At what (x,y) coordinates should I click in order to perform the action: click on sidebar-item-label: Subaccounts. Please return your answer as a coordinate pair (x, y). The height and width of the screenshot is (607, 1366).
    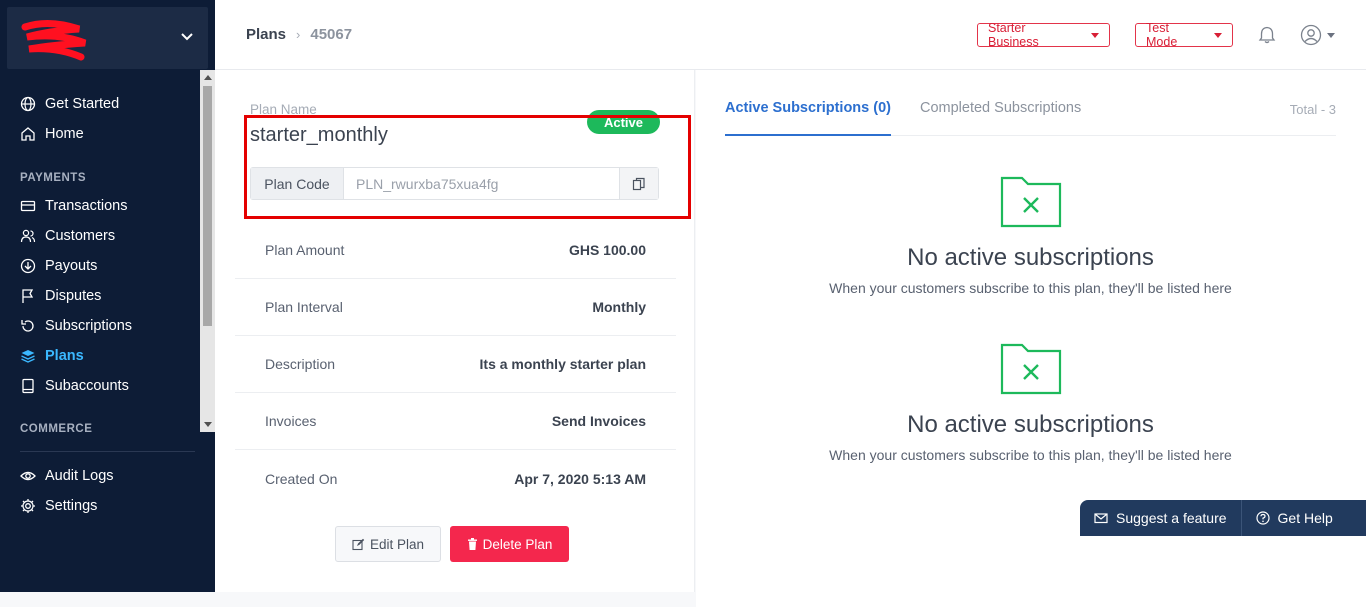
    Looking at the image, I should click on (87, 386).